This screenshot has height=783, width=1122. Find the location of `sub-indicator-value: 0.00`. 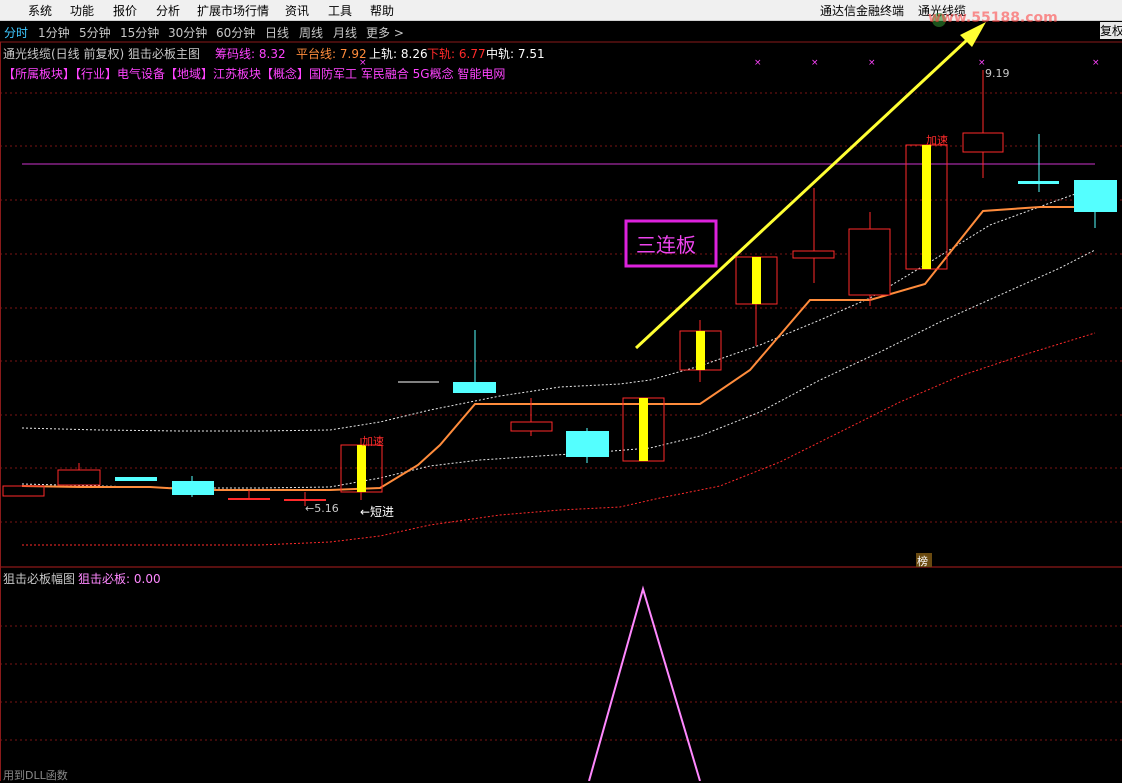

sub-indicator-value: 0.00 is located at coordinates (147, 579).